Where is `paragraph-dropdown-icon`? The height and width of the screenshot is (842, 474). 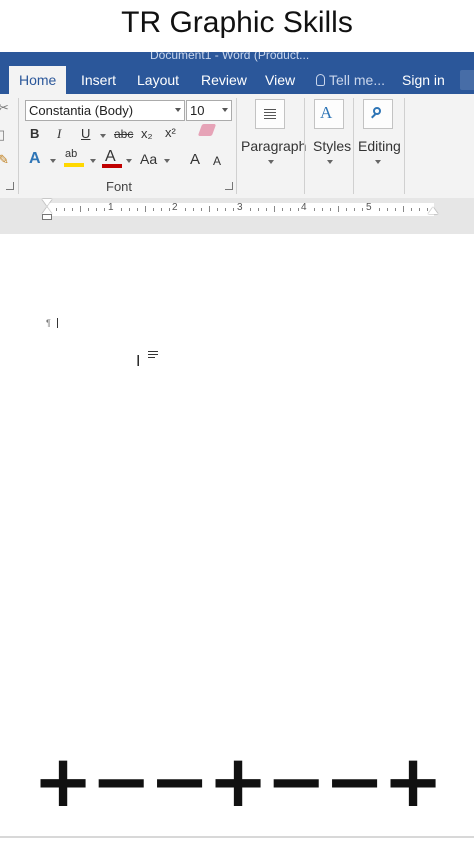 paragraph-dropdown-icon is located at coordinates (271, 162).